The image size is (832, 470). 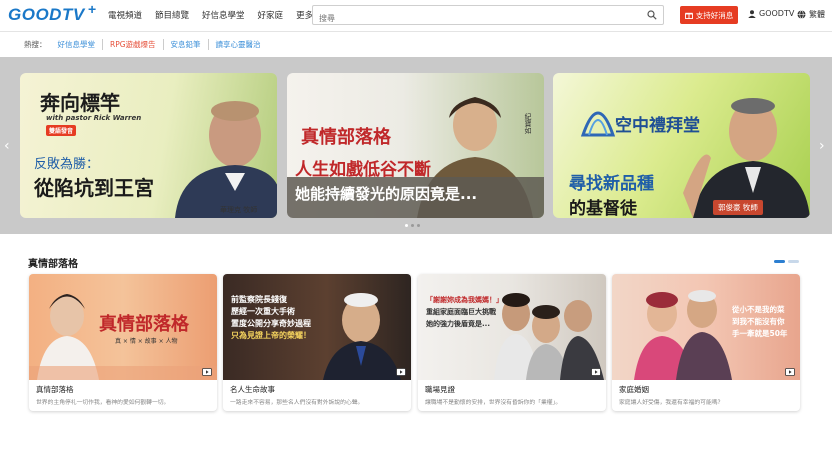 I want to click on search-input, so click(x=473, y=18).